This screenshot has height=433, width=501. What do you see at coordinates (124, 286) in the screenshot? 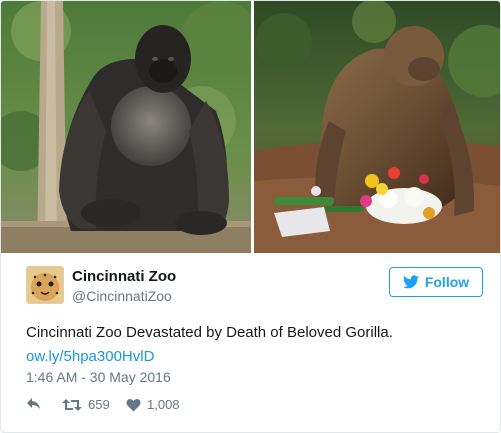
I see `author-names: Cincinnati Zoo @CincinnatiZoo` at bounding box center [124, 286].